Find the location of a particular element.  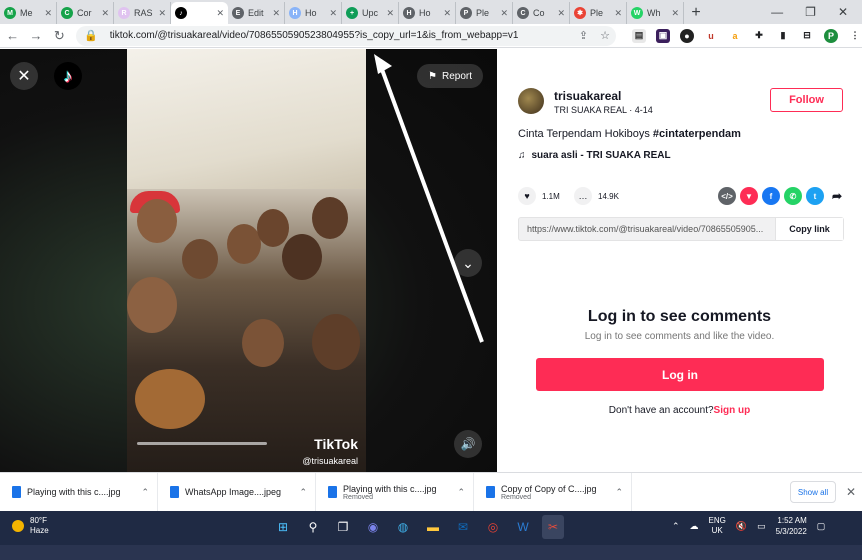

language-indicator: ENG UK is located at coordinates (717, 526).